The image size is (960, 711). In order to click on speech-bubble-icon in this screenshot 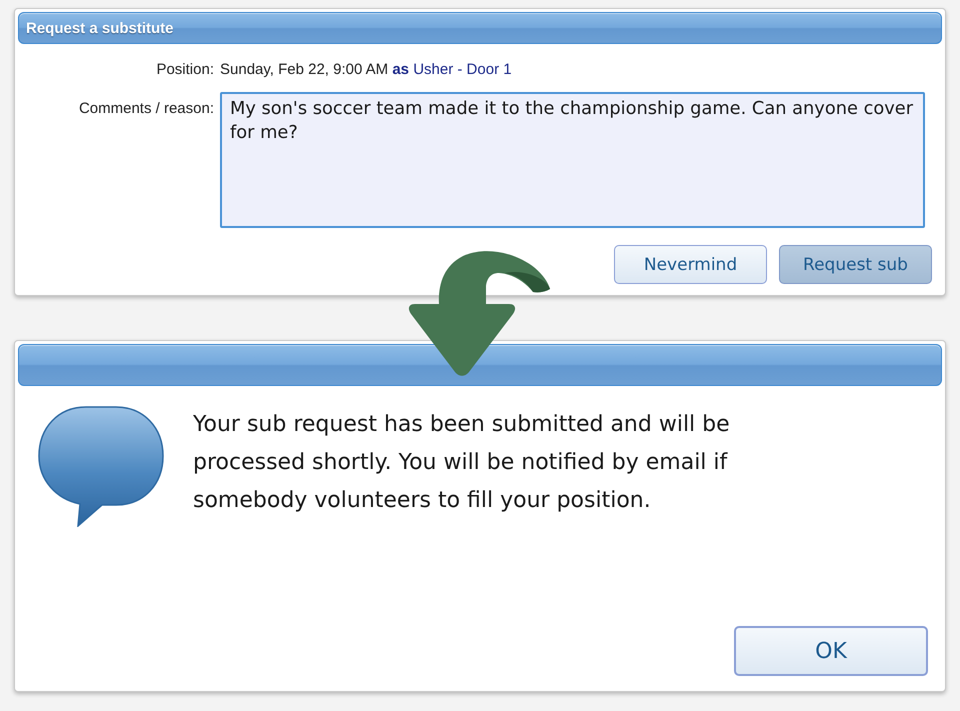, I will do `click(101, 466)`.